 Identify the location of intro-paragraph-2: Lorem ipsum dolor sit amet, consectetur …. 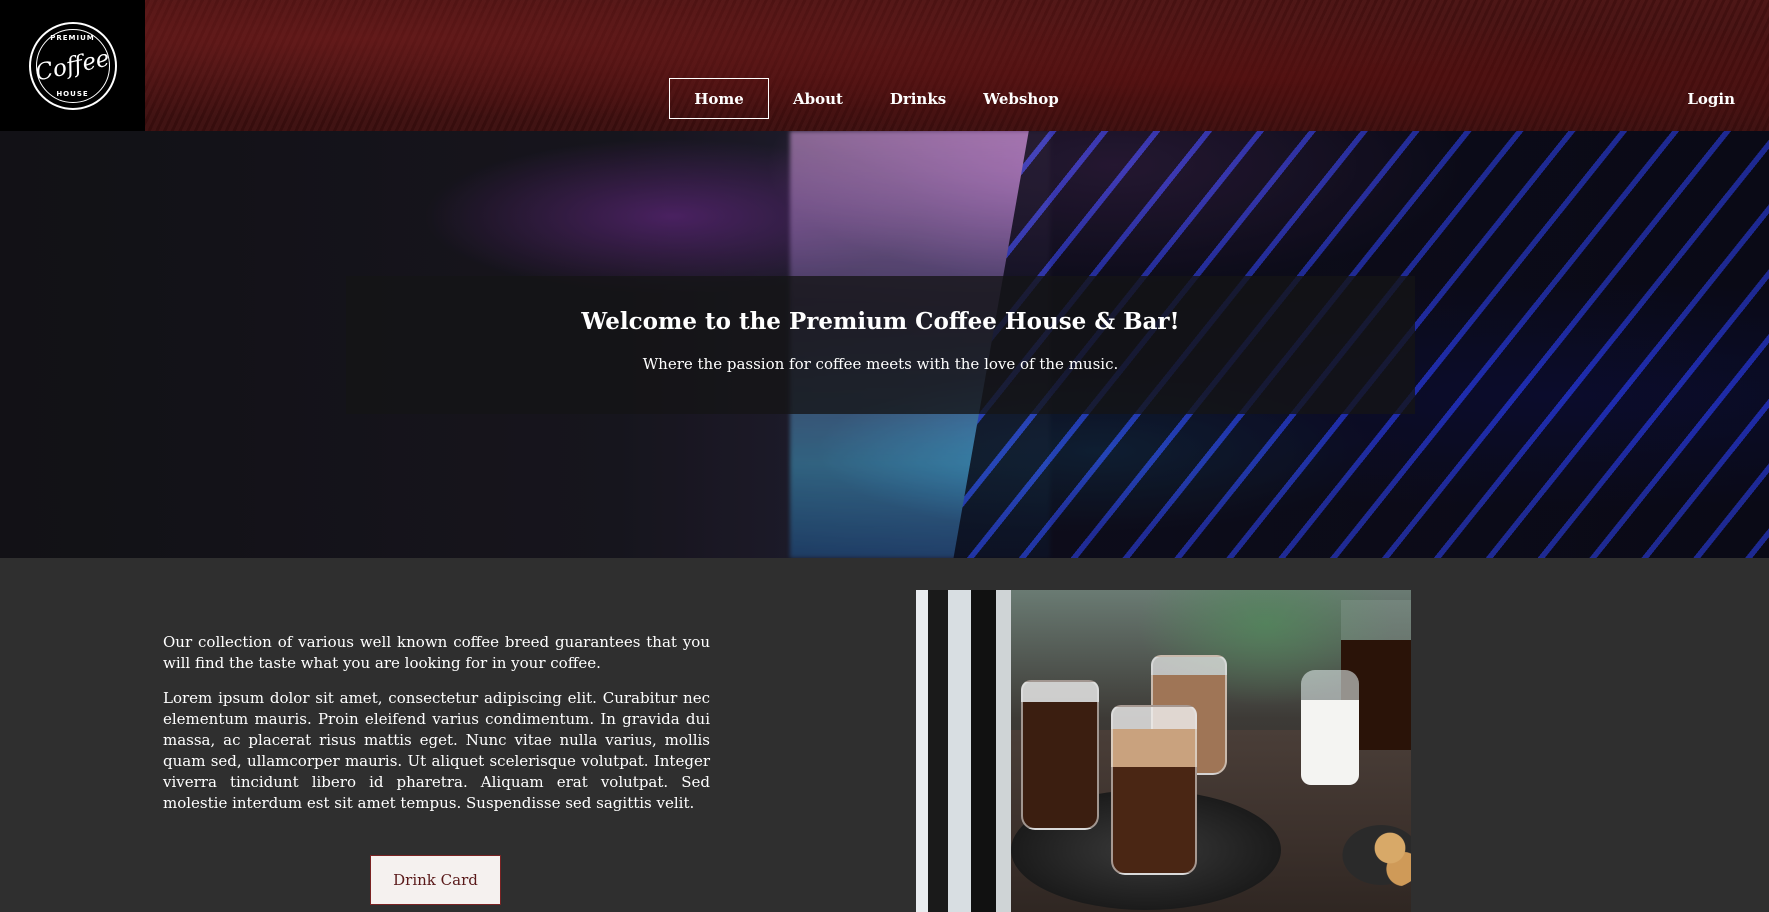
(436, 750).